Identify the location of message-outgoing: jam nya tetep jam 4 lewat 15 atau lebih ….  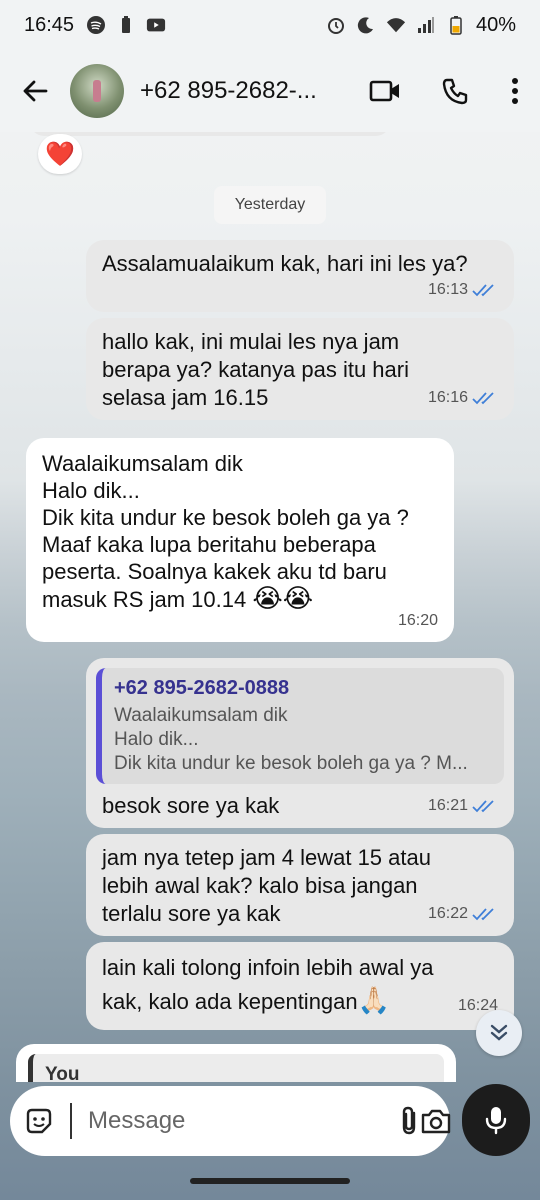
(300, 885).